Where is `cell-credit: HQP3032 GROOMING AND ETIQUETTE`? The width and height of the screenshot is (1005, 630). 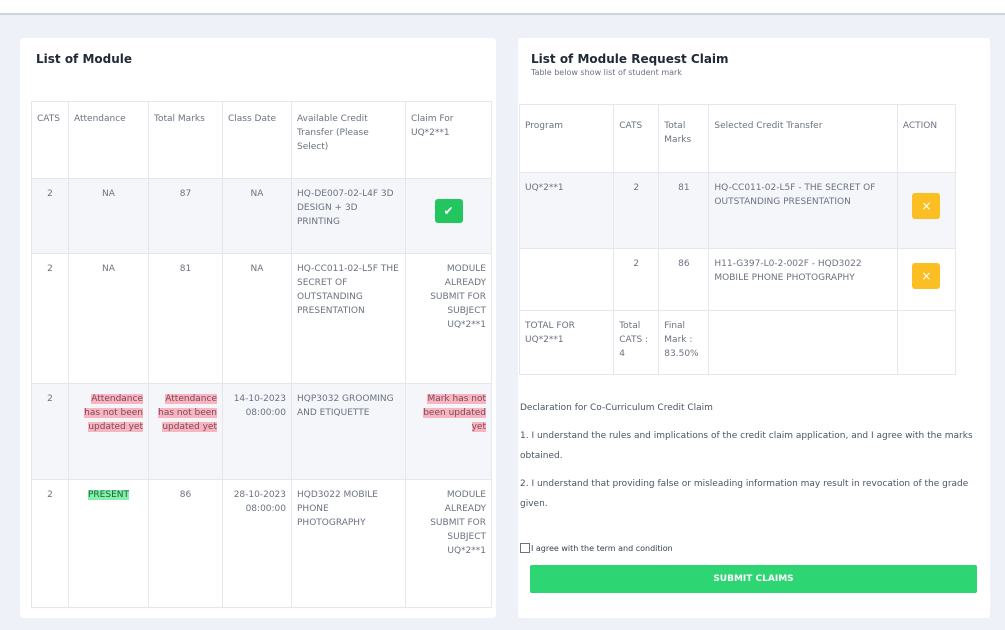 cell-credit: HQP3032 GROOMING AND ETIQUETTE is located at coordinates (348, 431).